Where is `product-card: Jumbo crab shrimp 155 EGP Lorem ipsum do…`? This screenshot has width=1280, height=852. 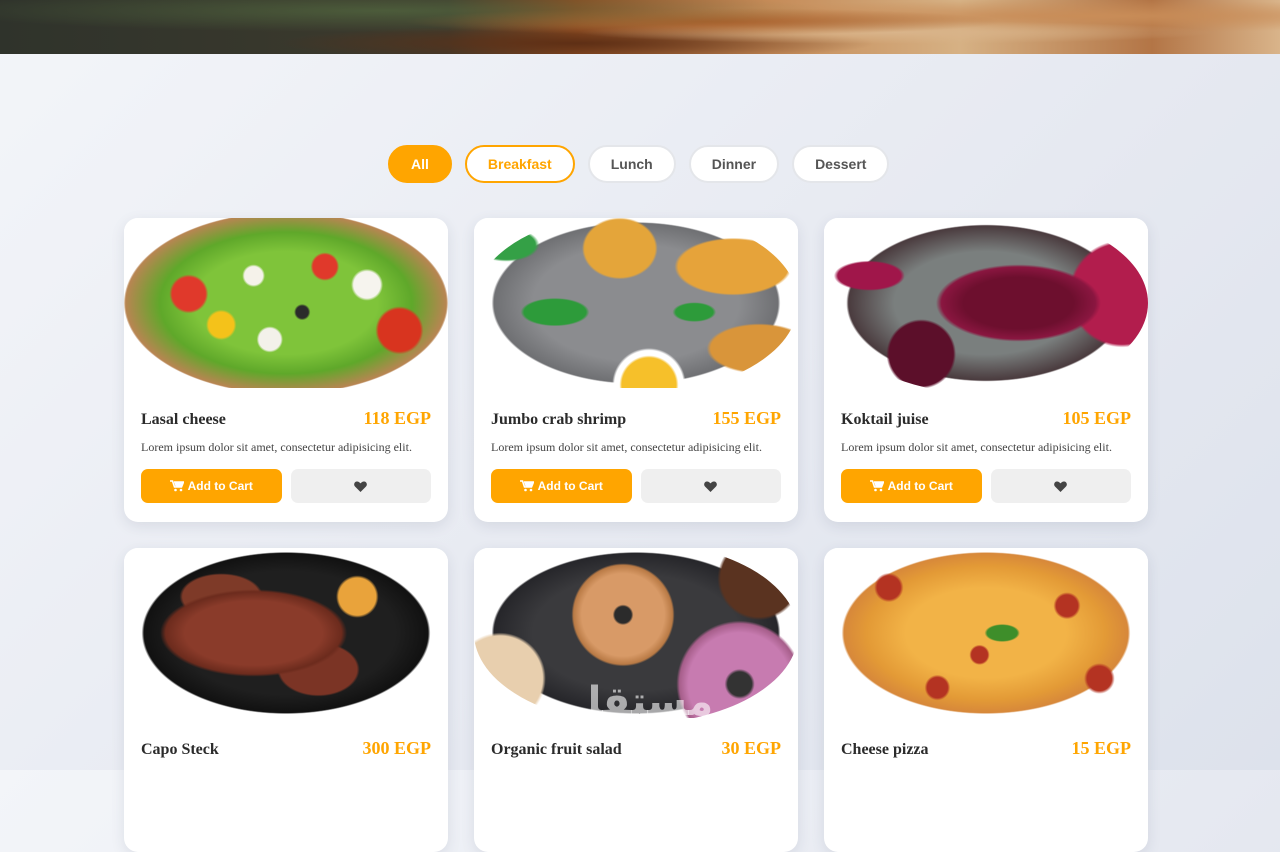 product-card: Jumbo crab shrimp 155 EGP Lorem ipsum do… is located at coordinates (636, 370).